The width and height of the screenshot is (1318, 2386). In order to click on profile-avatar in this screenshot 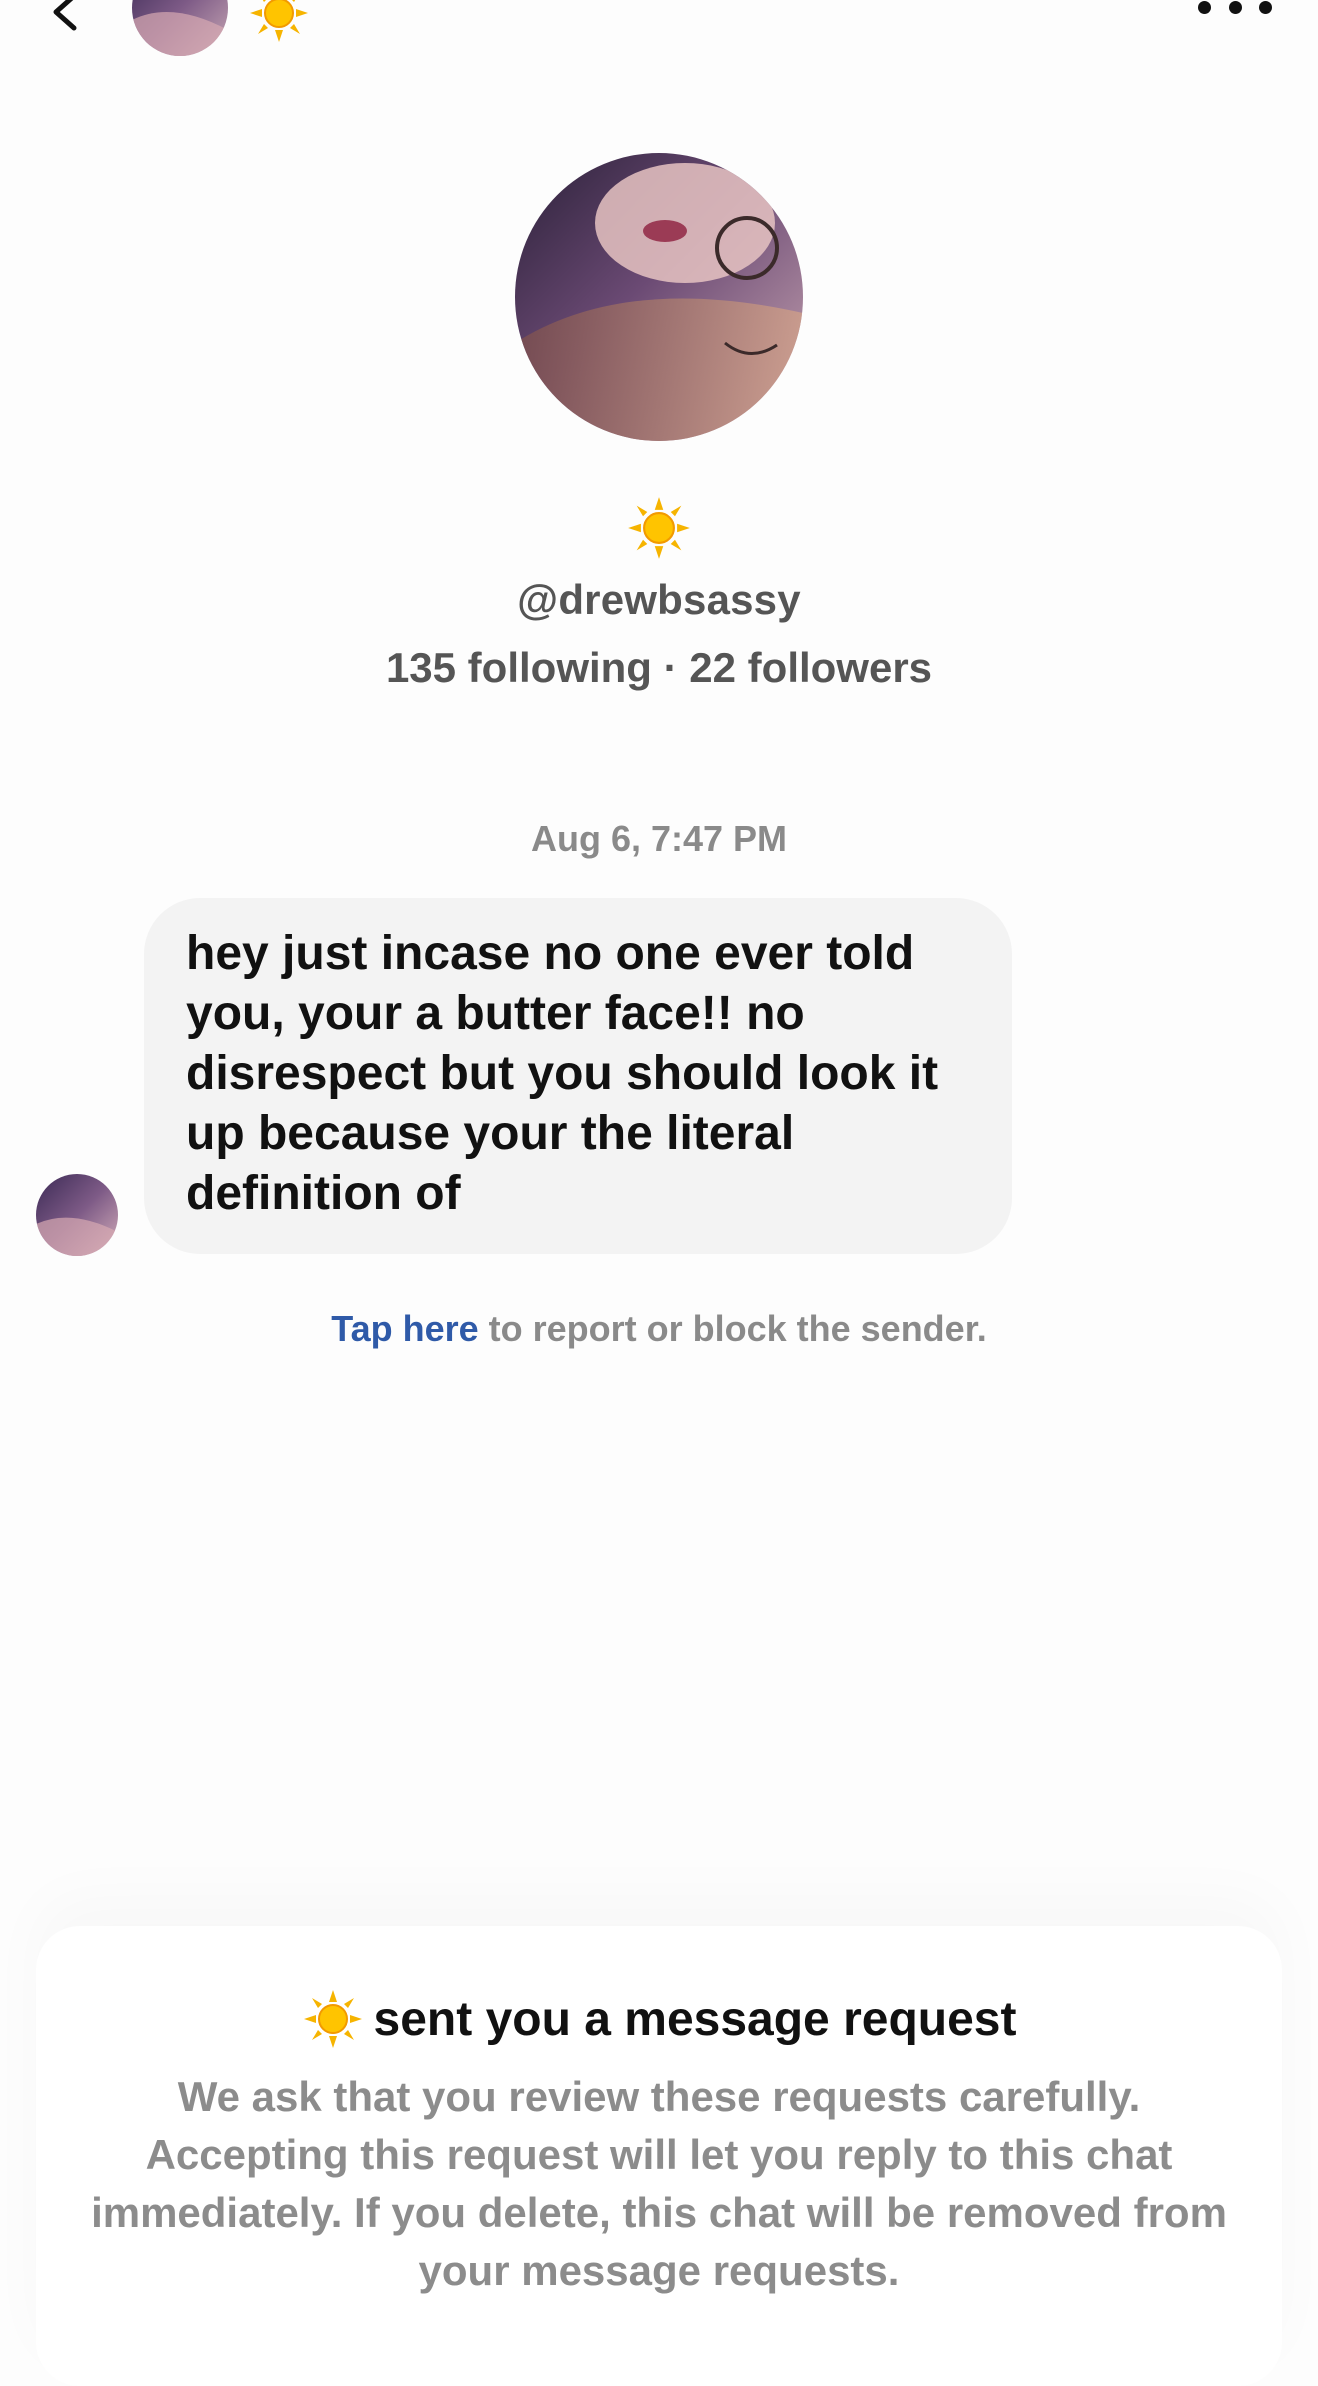, I will do `click(659, 297)`.